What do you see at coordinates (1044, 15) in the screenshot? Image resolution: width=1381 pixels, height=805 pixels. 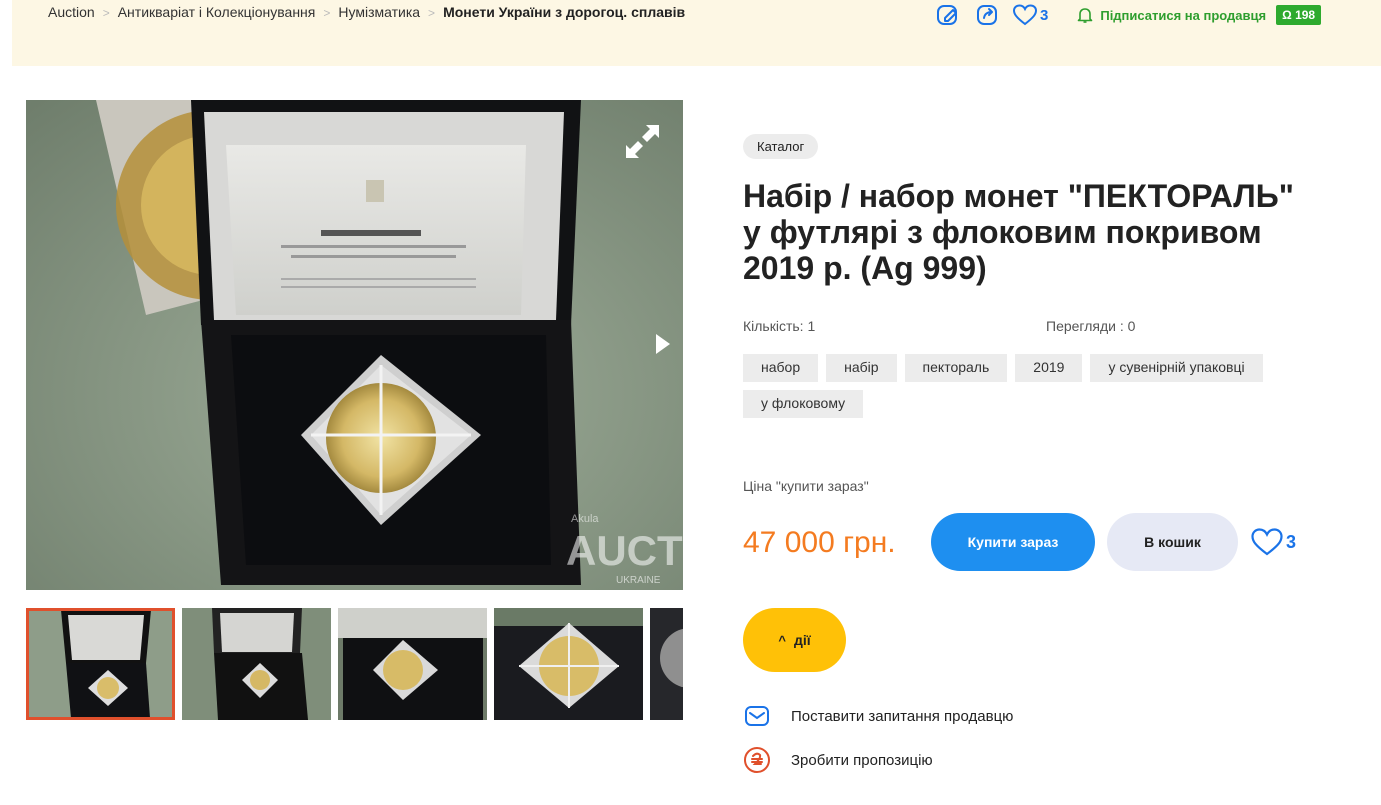 I see `likes-count-top: 3` at bounding box center [1044, 15].